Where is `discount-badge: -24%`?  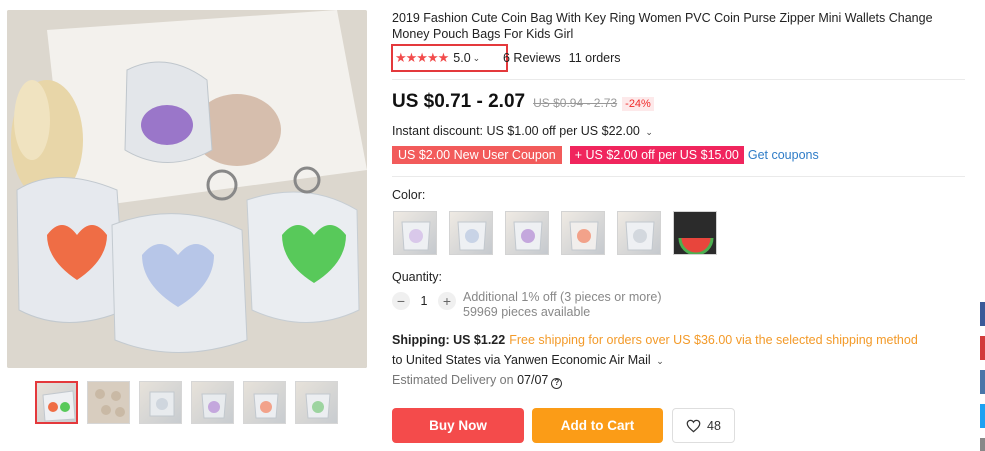
discount-badge: -24% is located at coordinates (638, 104).